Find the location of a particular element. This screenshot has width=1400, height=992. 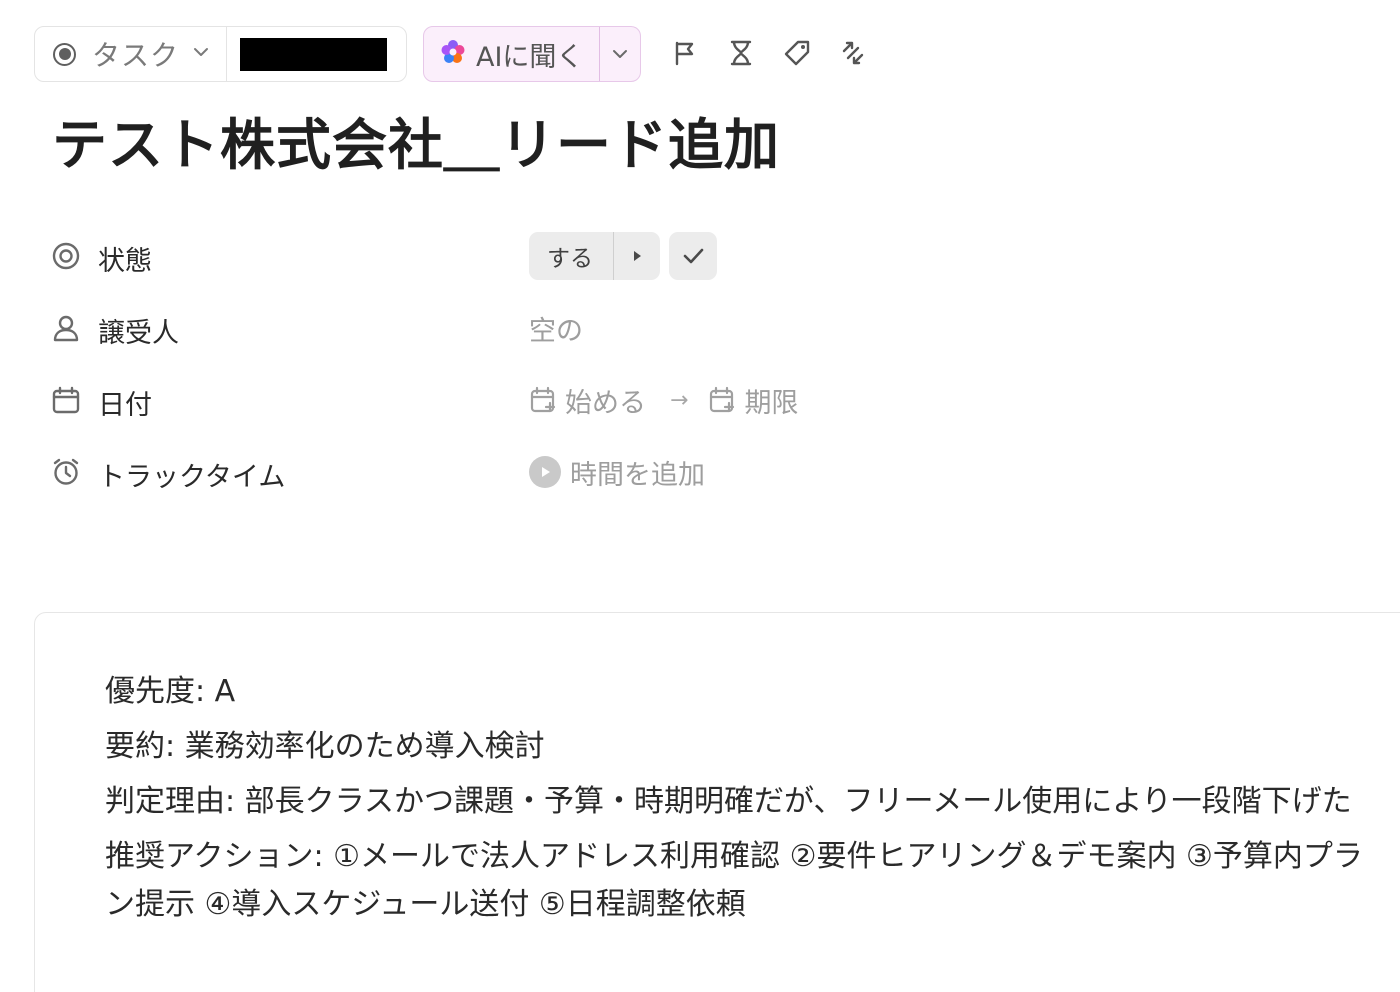

flag-icon is located at coordinates (685, 53).